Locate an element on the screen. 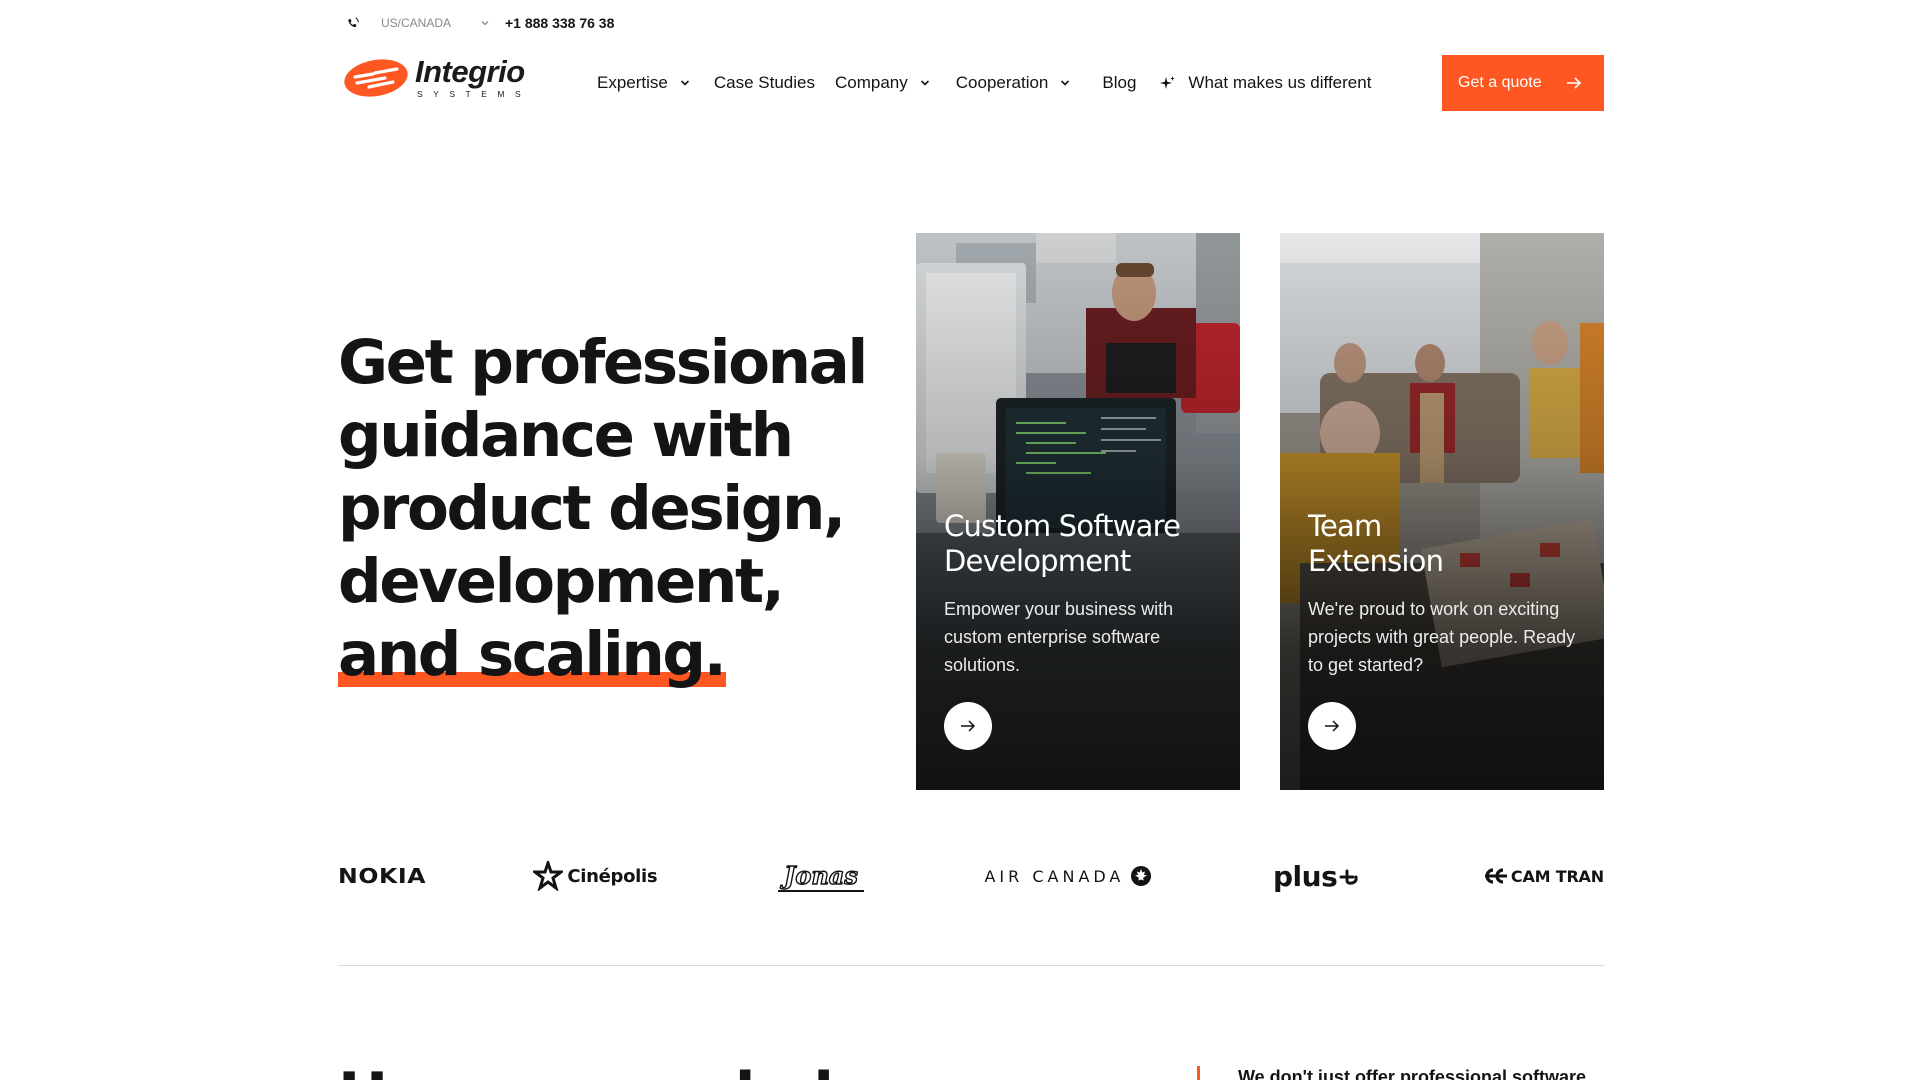 The image size is (1920, 1080). integrio-logo-mark is located at coordinates (376, 78).